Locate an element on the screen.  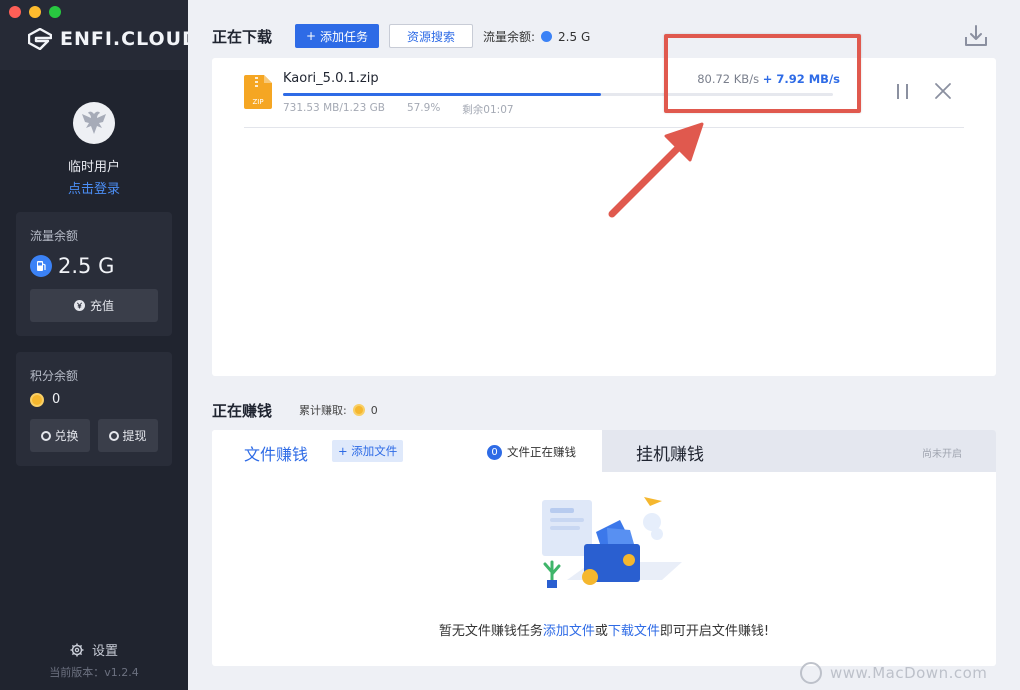
avatar is located at coordinates (94, 123).